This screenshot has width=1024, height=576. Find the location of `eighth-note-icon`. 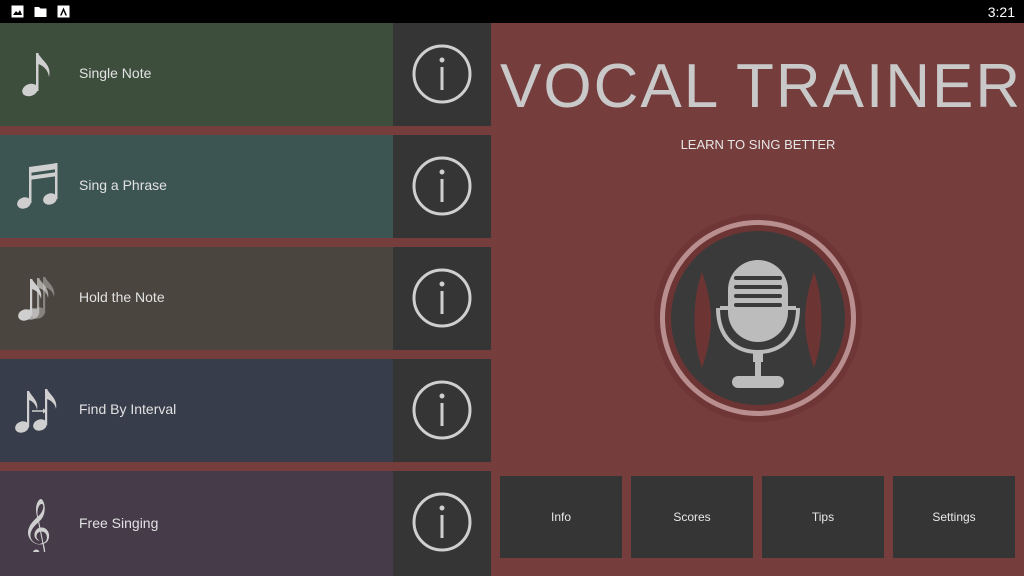

eighth-note-icon is located at coordinates (36, 75).